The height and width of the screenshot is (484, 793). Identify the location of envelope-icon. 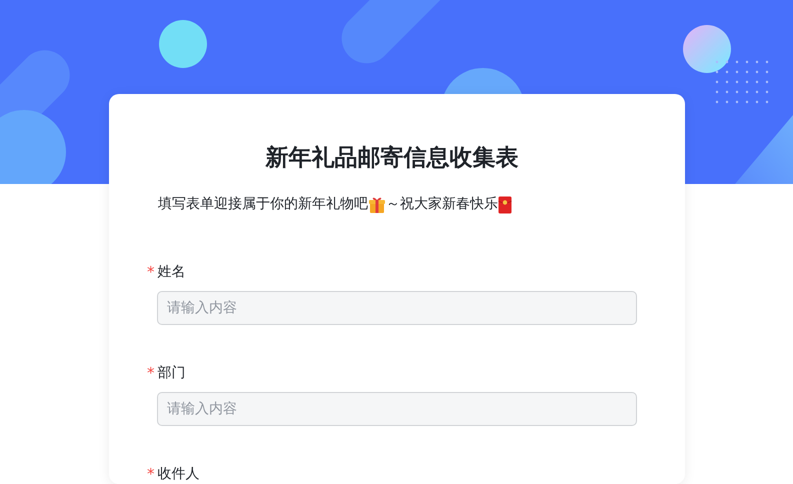
(505, 205).